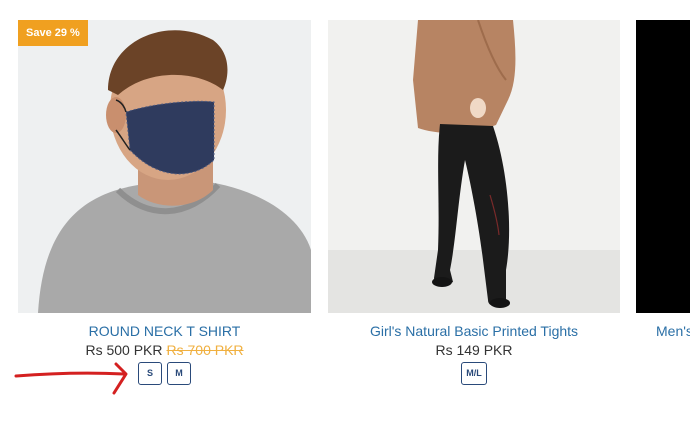 This screenshot has width=690, height=427. I want to click on product-card: Men's, so click(663, 179).